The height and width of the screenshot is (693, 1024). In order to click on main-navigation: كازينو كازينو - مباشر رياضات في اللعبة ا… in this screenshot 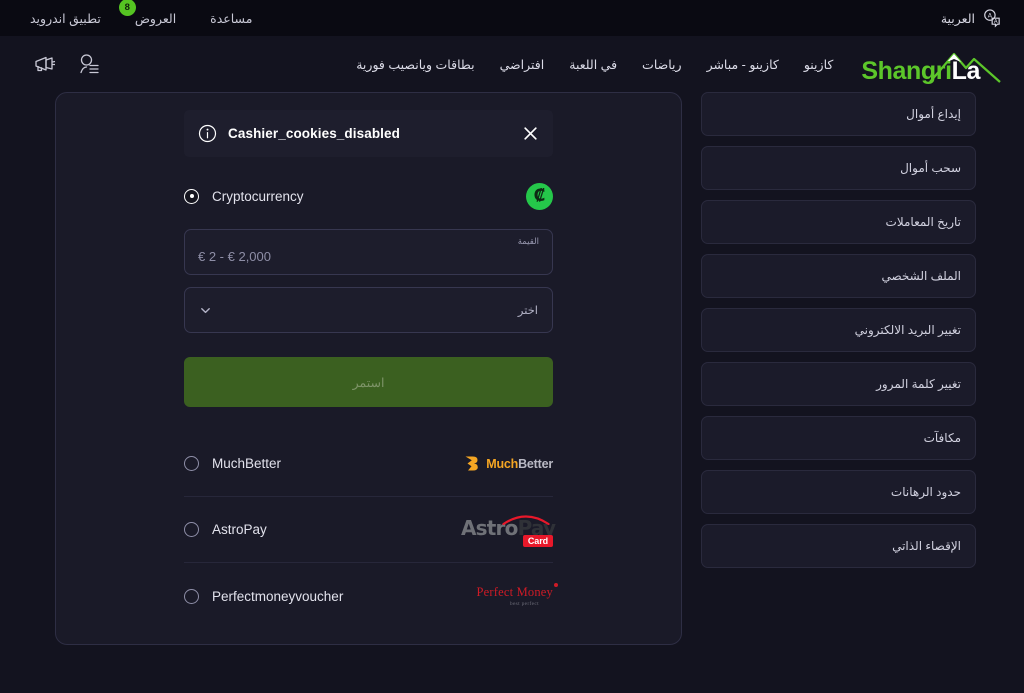, I will do `click(594, 64)`.